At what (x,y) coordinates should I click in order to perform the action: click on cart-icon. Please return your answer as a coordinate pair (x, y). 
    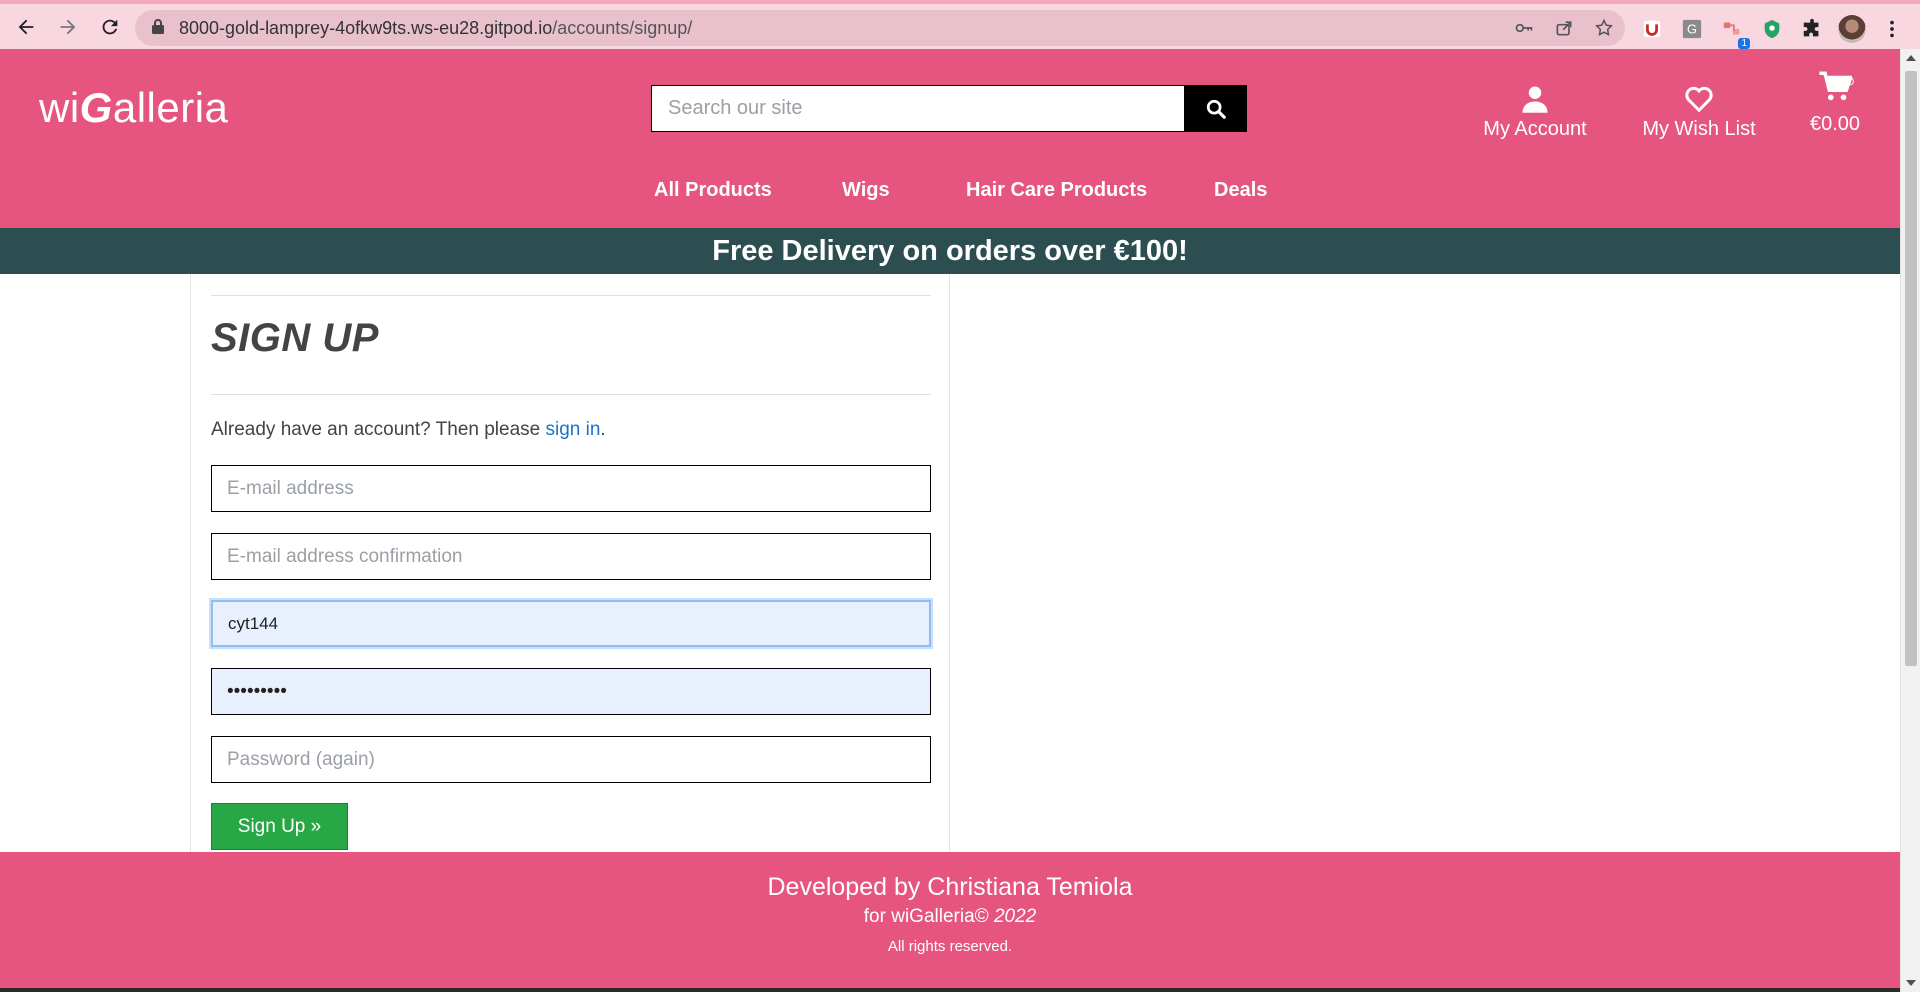
    Looking at the image, I should click on (1836, 86).